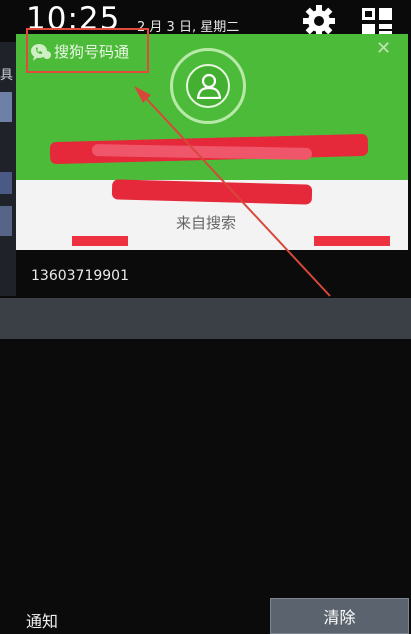  Describe the element at coordinates (42, 621) in the screenshot. I see `notifications-label: 通知` at that location.